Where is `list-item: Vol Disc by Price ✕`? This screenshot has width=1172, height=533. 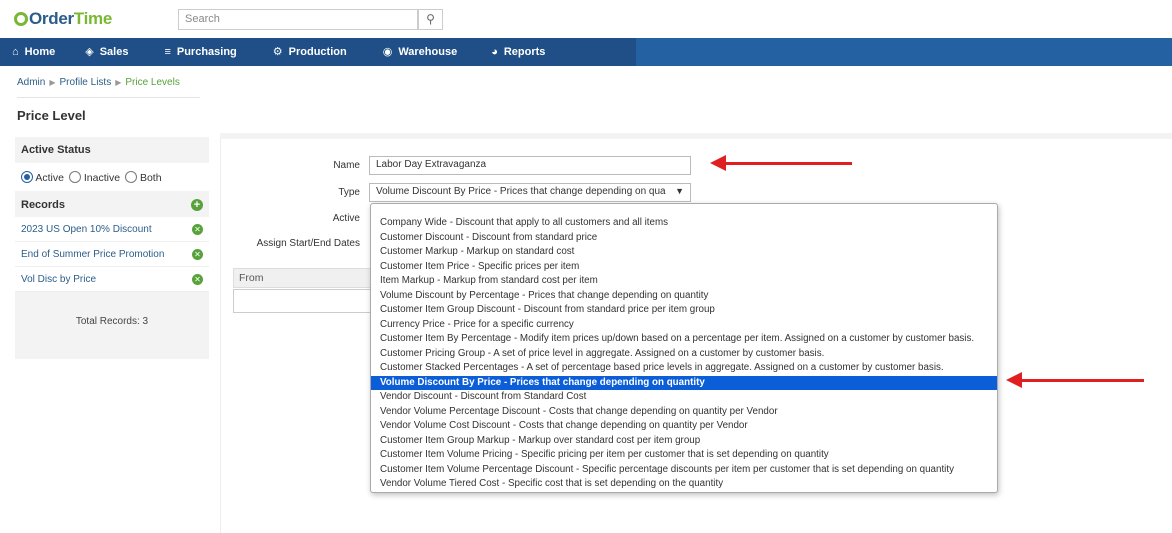
list-item: Vol Disc by Price ✕ is located at coordinates (112, 279).